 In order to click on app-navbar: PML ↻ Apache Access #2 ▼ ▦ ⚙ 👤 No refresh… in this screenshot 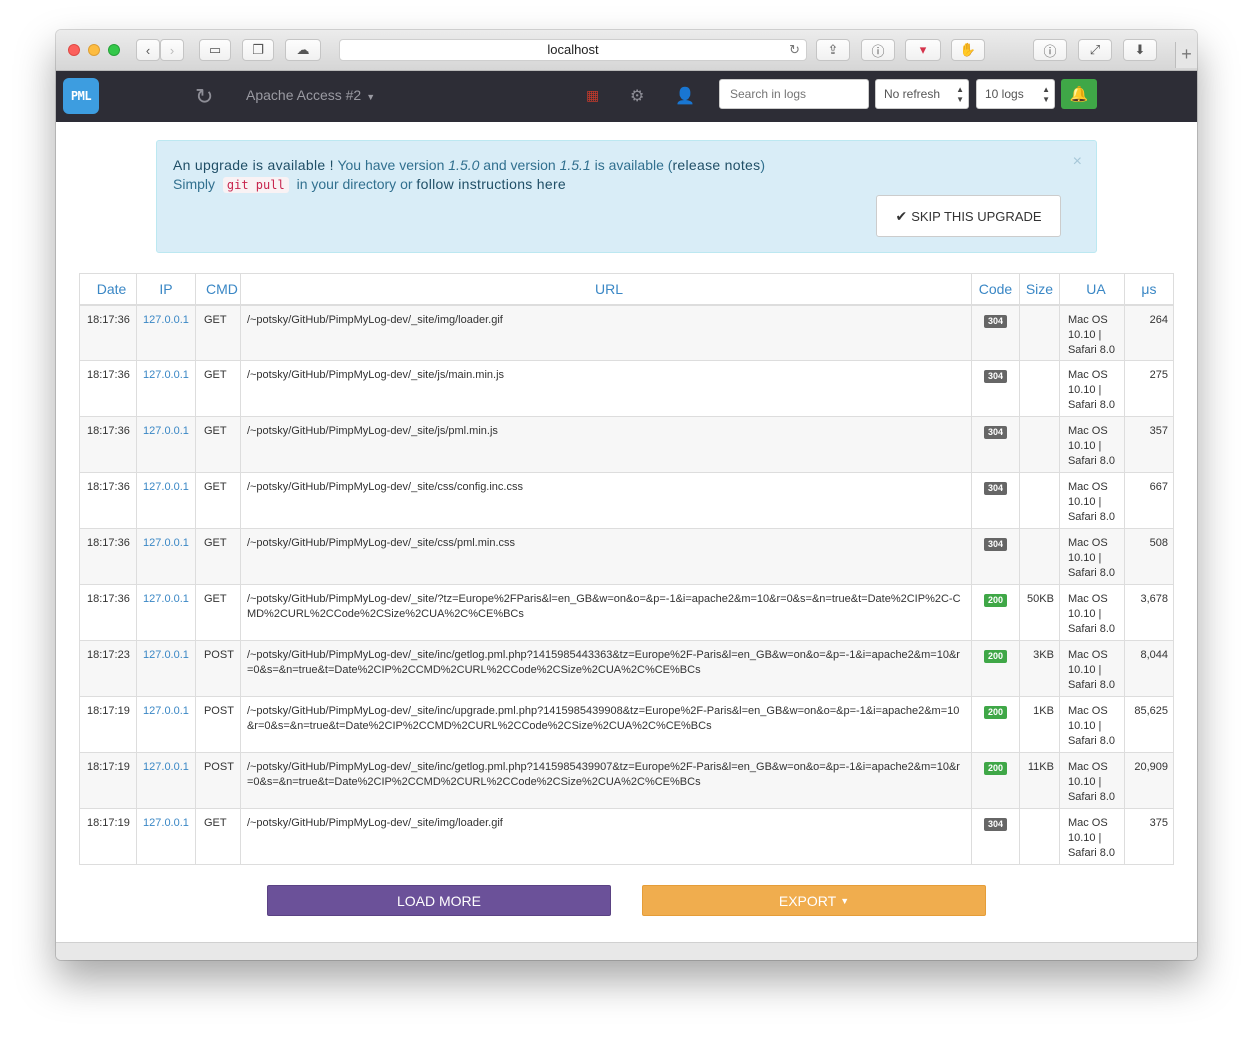, I will do `click(626, 96)`.